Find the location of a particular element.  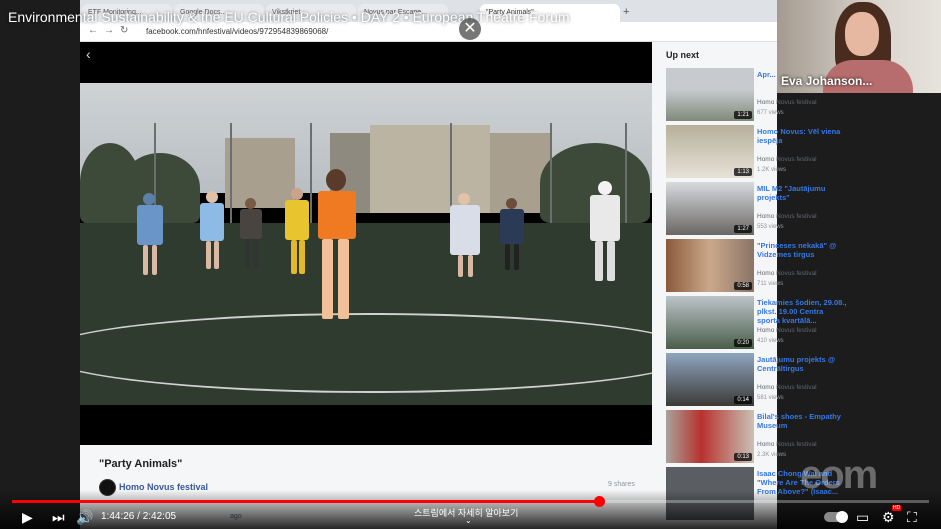

play-icon: ▶ is located at coordinates (27, 517).